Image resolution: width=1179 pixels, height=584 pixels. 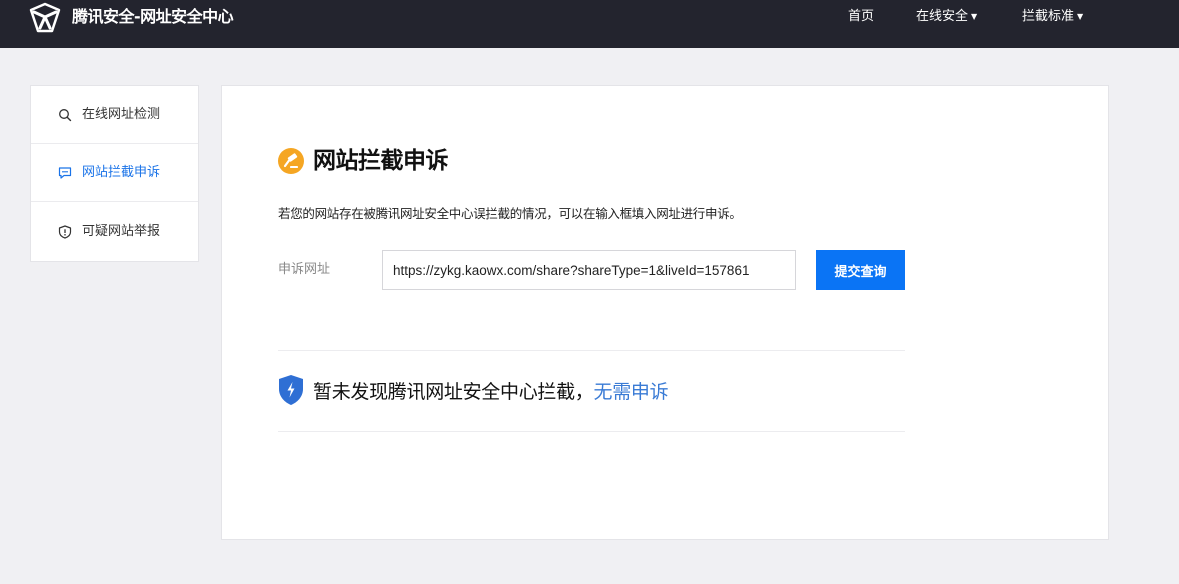 What do you see at coordinates (1048, 16) in the screenshot?
I see `nav-block-standards-label: 拦截标准` at bounding box center [1048, 16].